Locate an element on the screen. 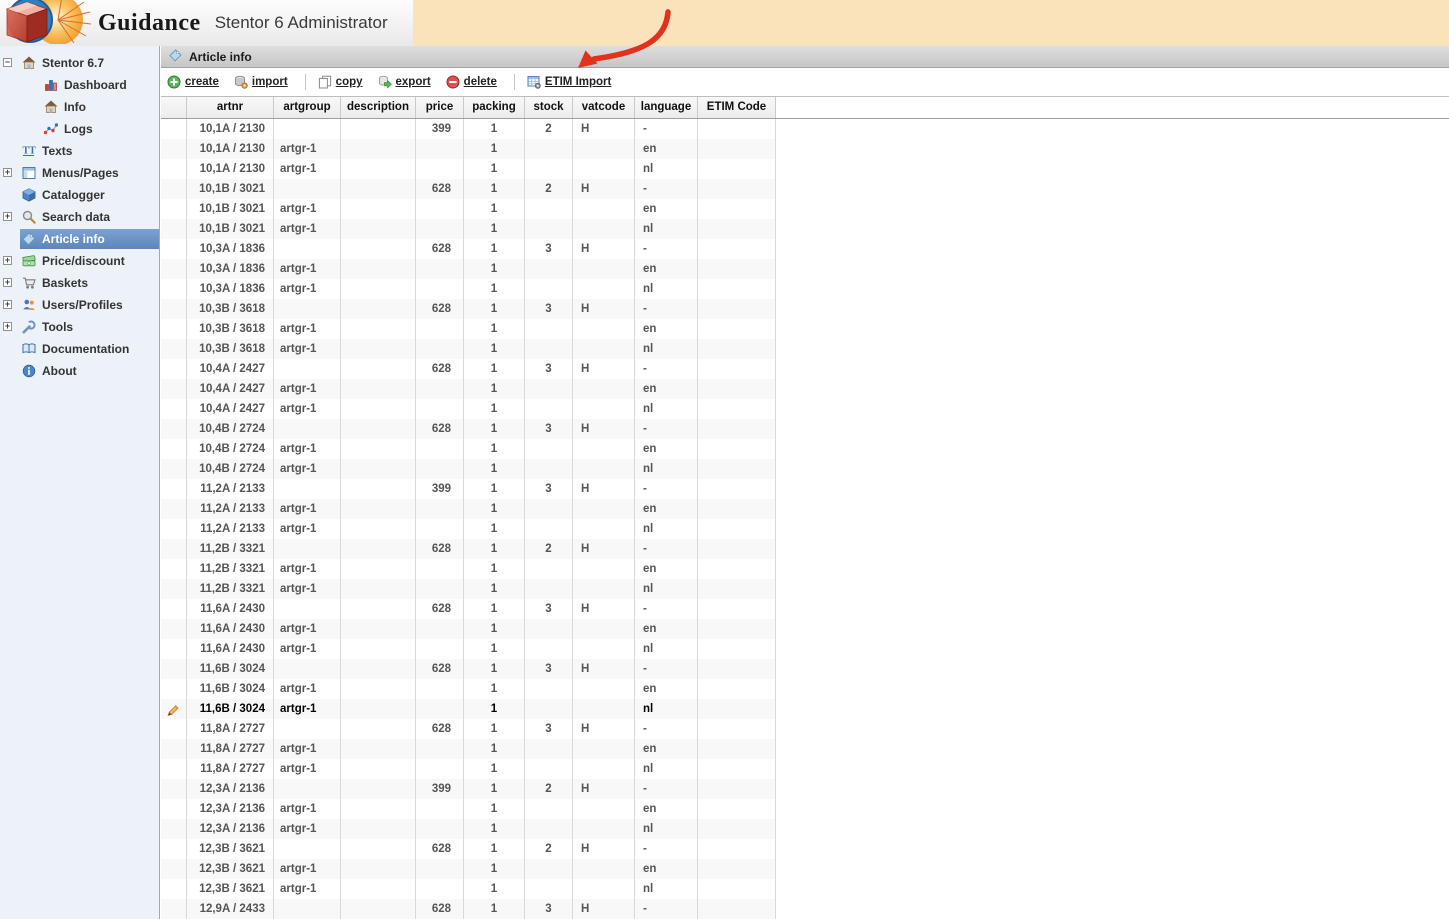 This screenshot has width=1449, height=919. sidebar-item-baskets: + Baskets is located at coordinates (79, 283).